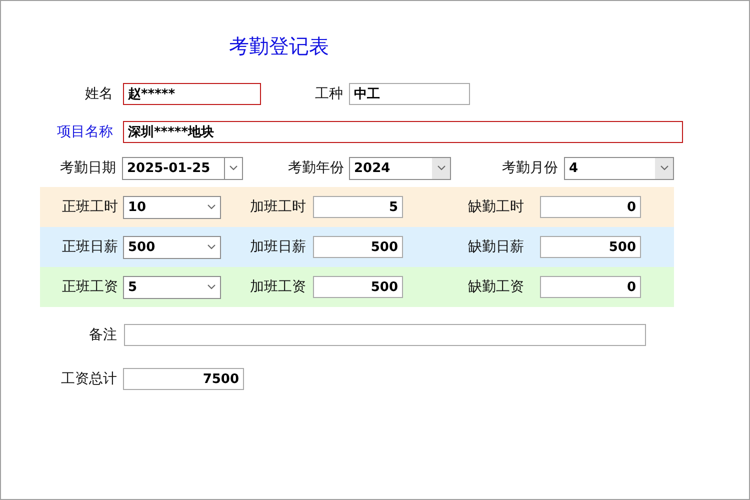 The width and height of the screenshot is (750, 500). I want to click on field-label: 缺勤日薪, so click(495, 247).